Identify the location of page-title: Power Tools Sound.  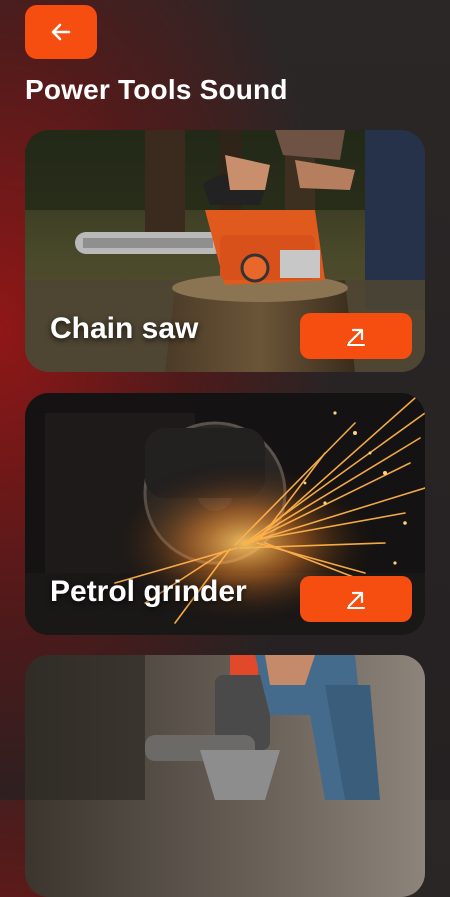
(156, 89).